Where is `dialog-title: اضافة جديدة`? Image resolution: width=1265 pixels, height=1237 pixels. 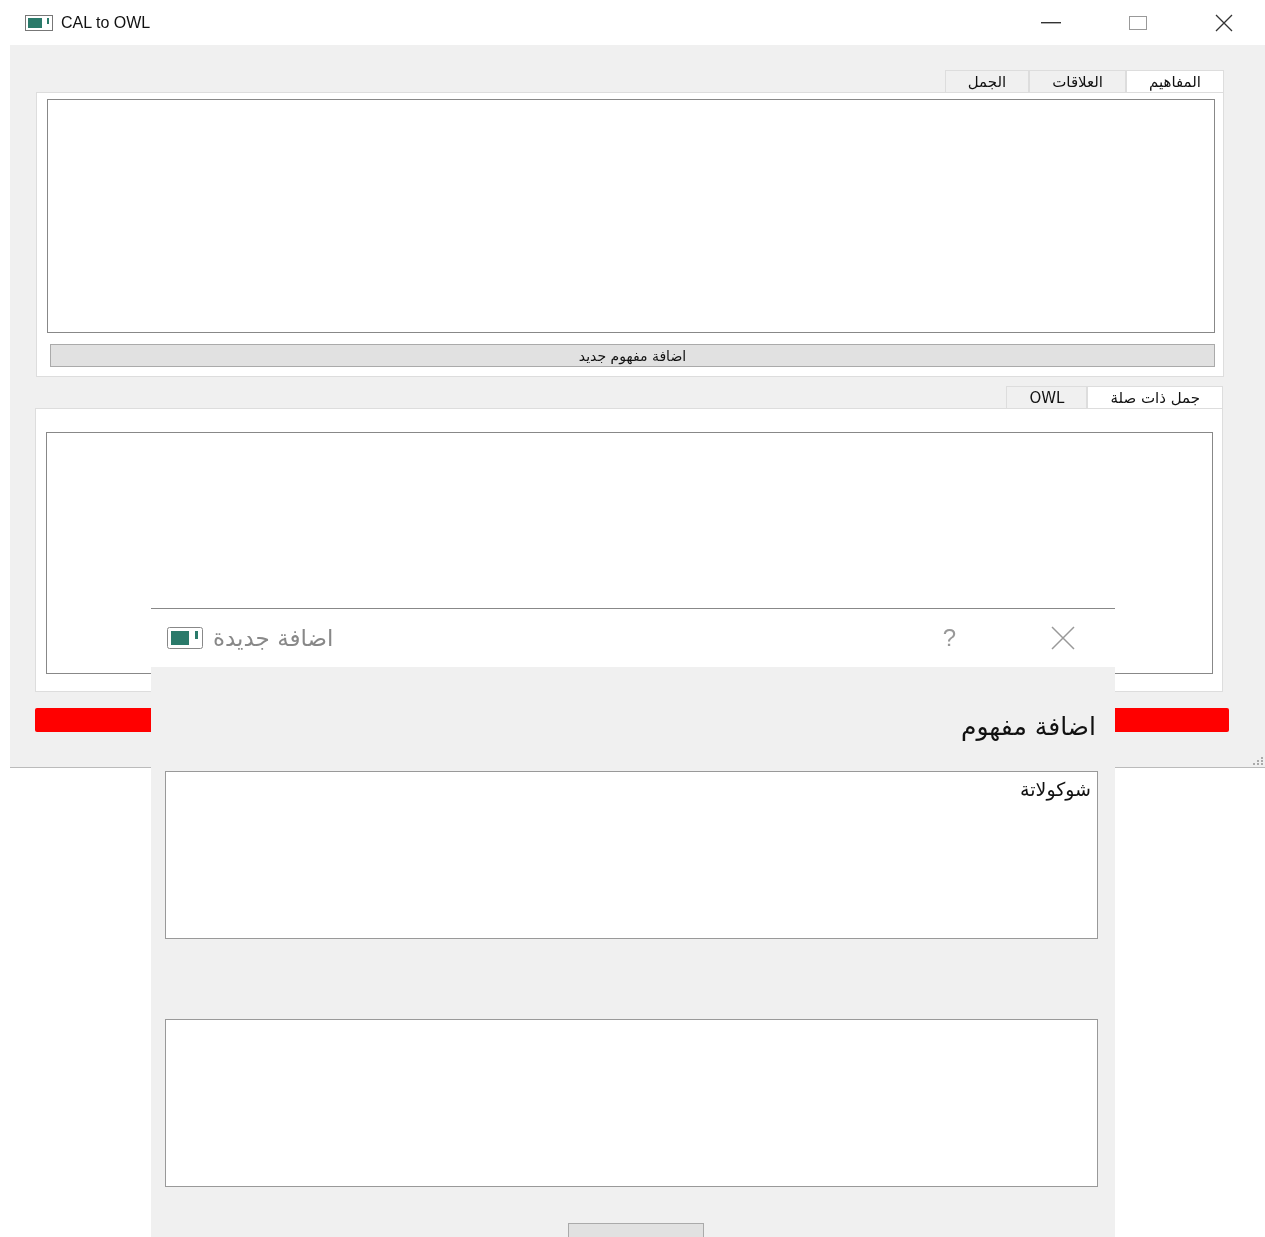 dialog-title: اضافة جديدة is located at coordinates (273, 638).